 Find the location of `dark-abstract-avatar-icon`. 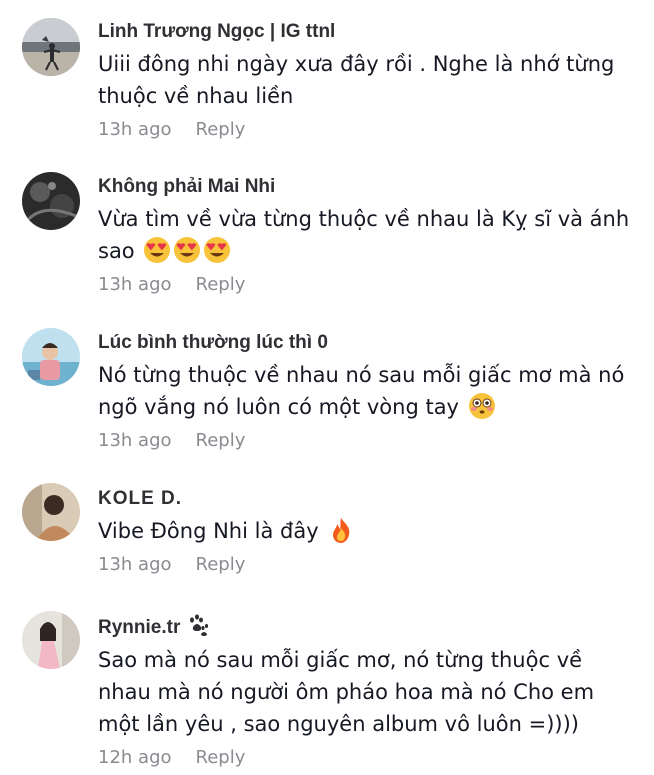

dark-abstract-avatar-icon is located at coordinates (51, 201).